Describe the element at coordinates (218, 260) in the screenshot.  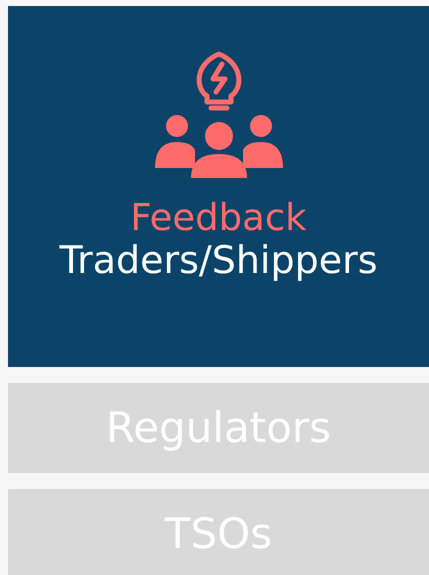
I see `panel-label: Traders/Shippers` at that location.